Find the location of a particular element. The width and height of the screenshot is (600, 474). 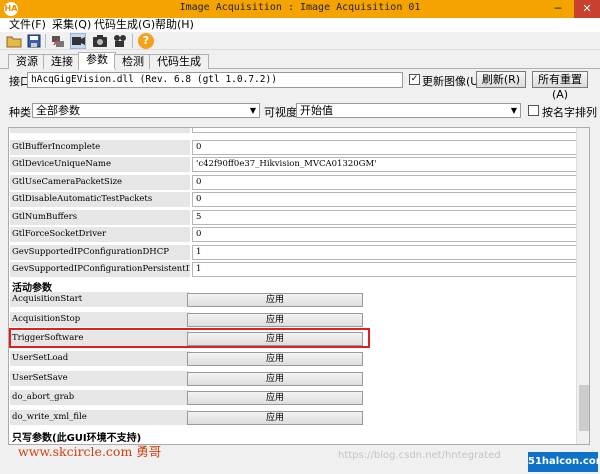

category-label: 种类 is located at coordinates (20, 112).